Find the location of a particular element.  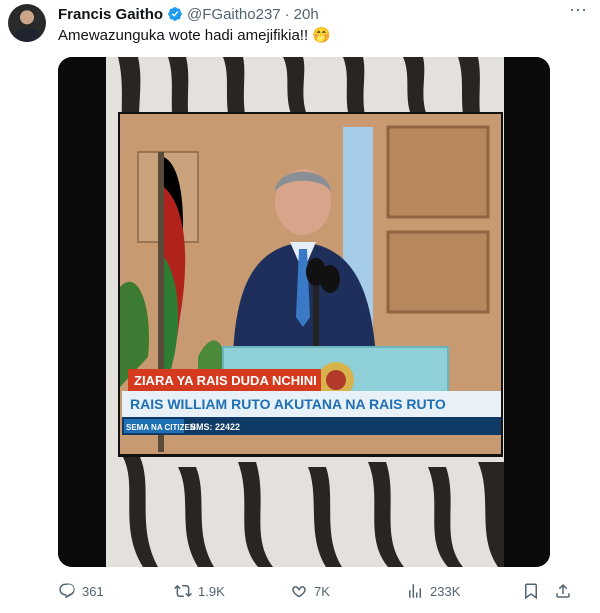

tv-footer-right: SMS: 22422 is located at coordinates (215, 427).